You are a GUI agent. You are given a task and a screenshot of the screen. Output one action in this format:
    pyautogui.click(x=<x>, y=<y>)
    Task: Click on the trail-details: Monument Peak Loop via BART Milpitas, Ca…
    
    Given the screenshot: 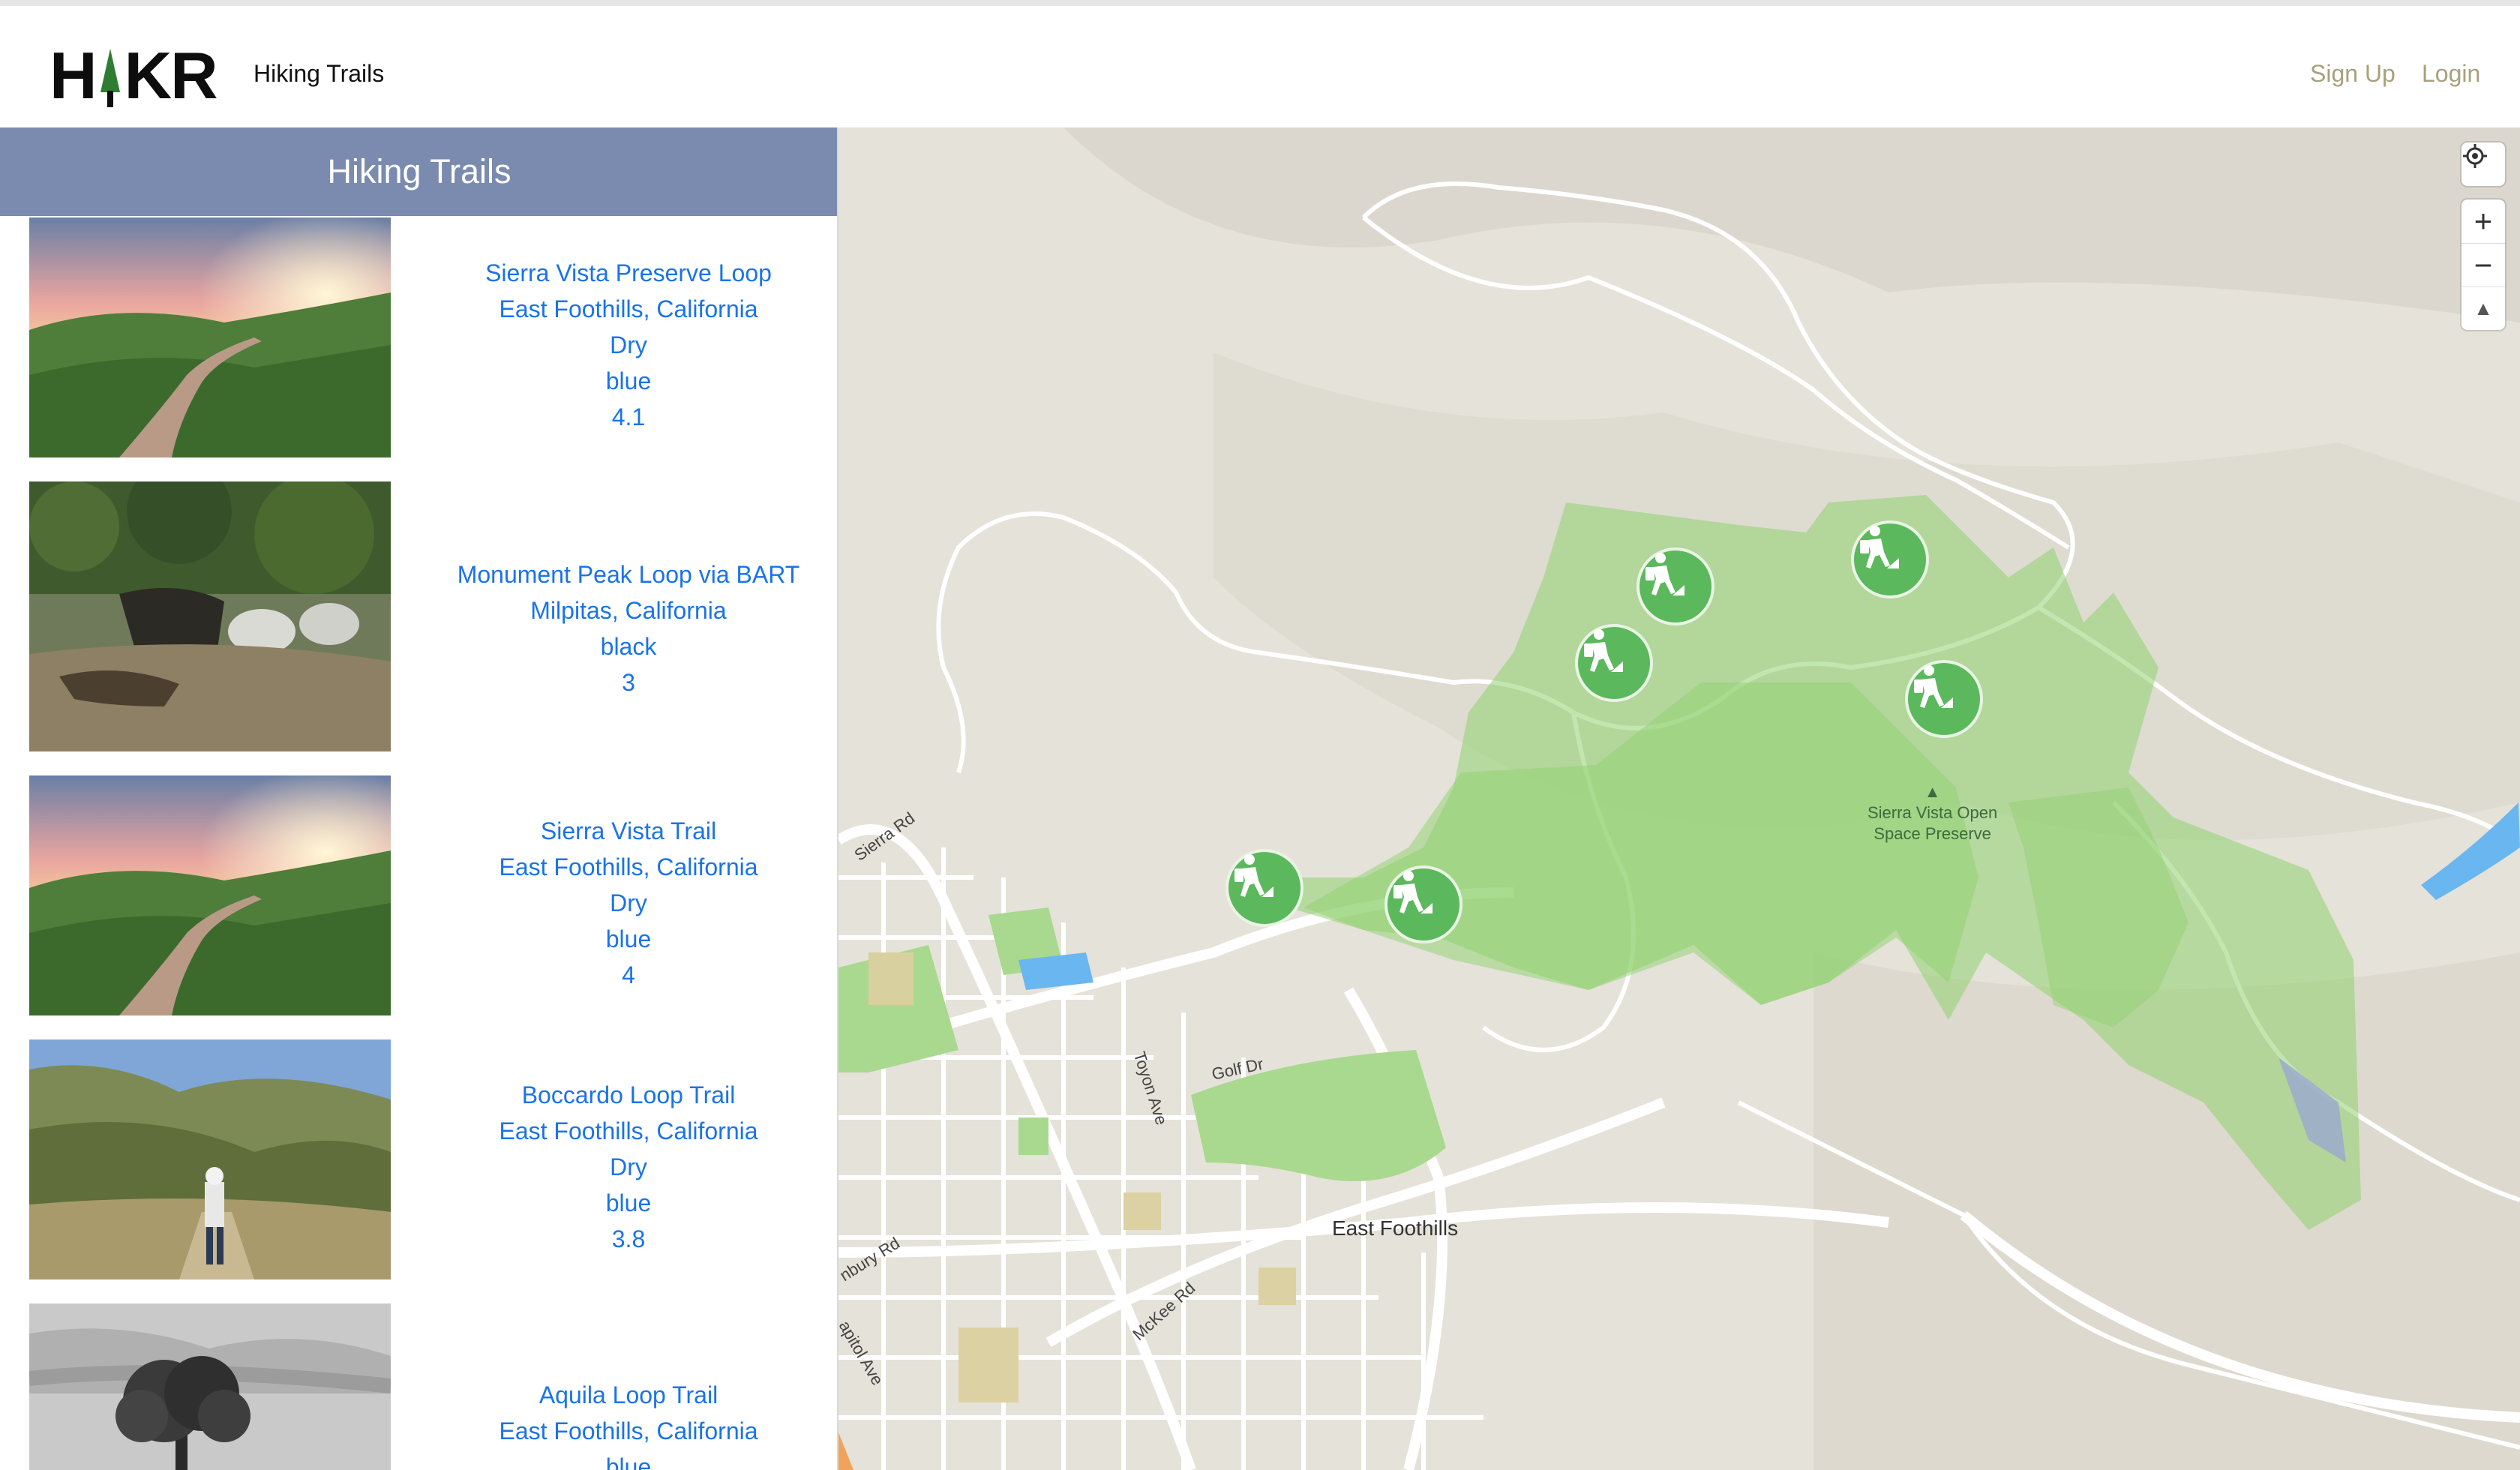 What is the action you would take?
    pyautogui.click(x=628, y=628)
    